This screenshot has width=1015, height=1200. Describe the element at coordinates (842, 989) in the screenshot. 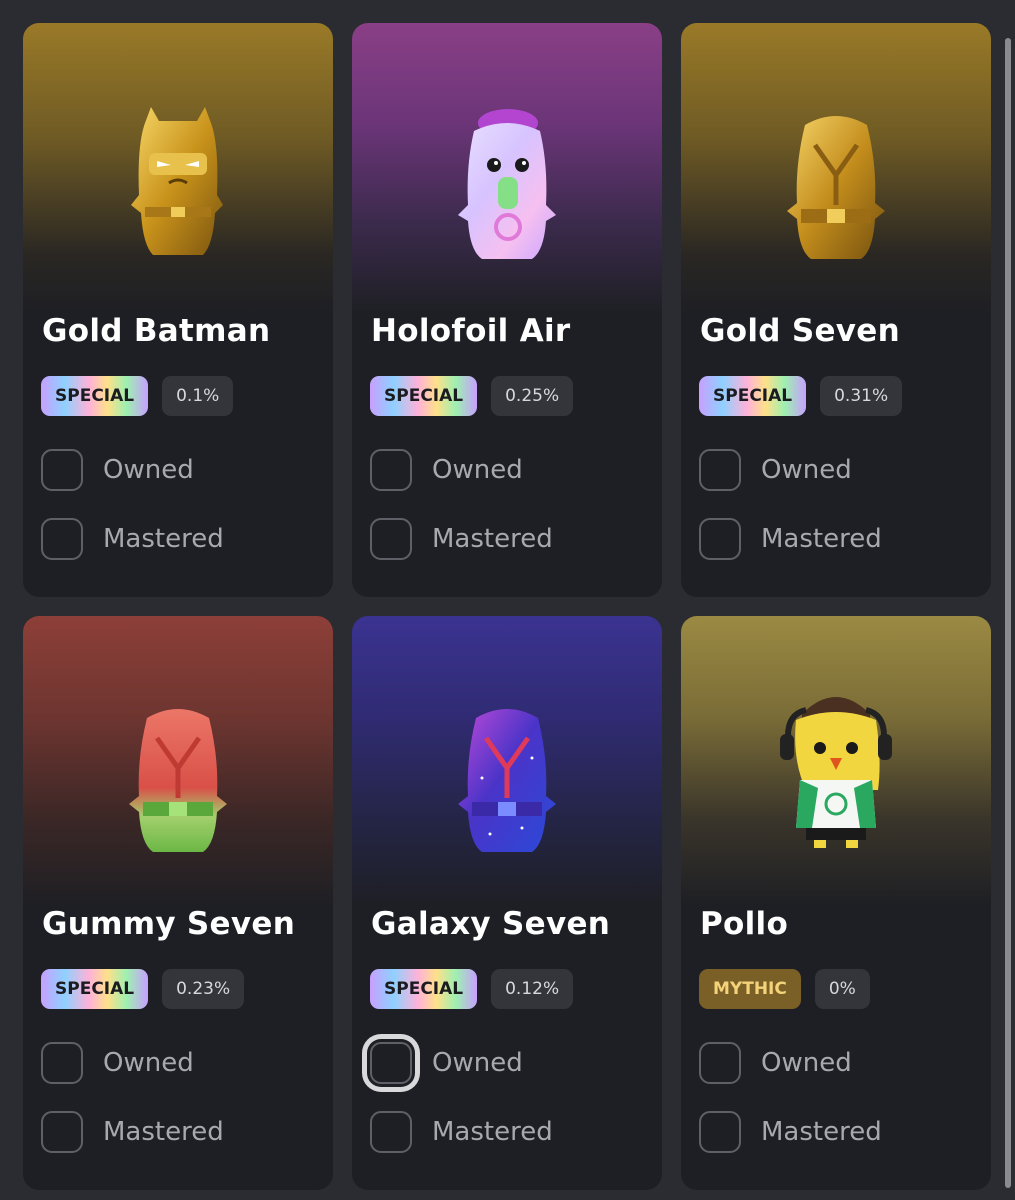

I see `percent-badge: 0%` at that location.